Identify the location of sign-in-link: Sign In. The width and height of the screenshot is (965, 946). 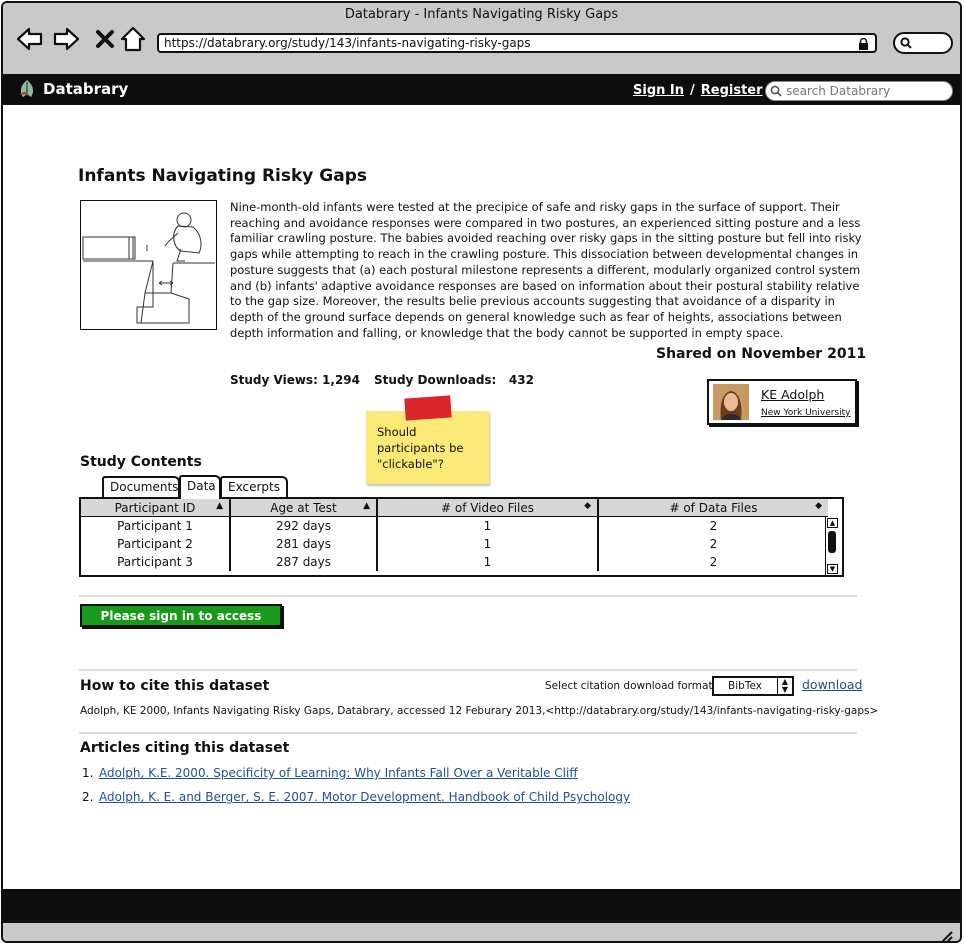
(658, 90).